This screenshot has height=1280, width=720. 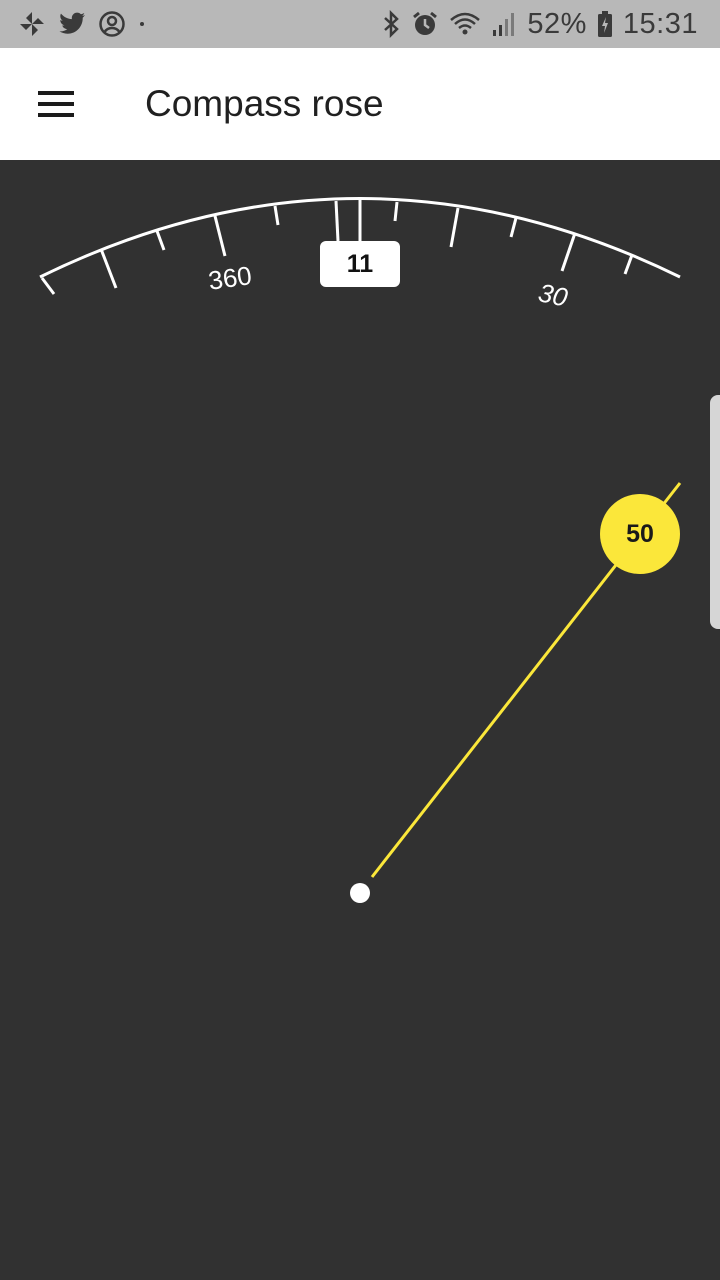 What do you see at coordinates (32, 24) in the screenshot?
I see `pinwheel-icon` at bounding box center [32, 24].